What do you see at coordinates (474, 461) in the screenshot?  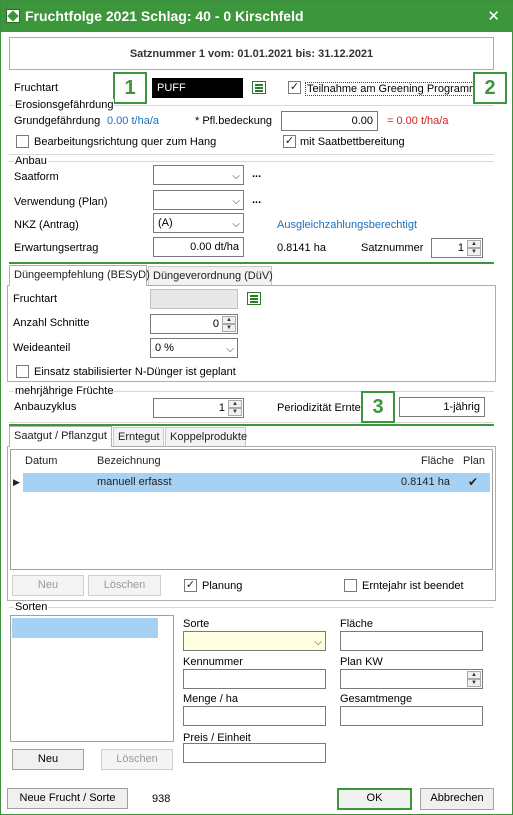 I see `col-plan: Plan` at bounding box center [474, 461].